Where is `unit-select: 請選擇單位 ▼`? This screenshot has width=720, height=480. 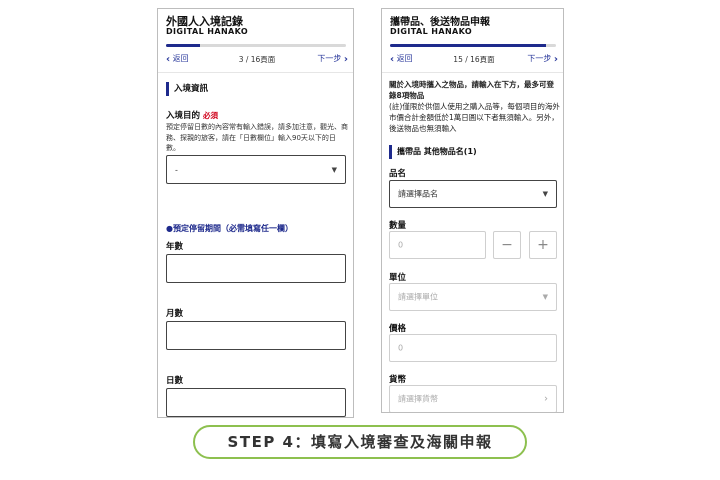 unit-select: 請選擇單位 ▼ is located at coordinates (473, 297).